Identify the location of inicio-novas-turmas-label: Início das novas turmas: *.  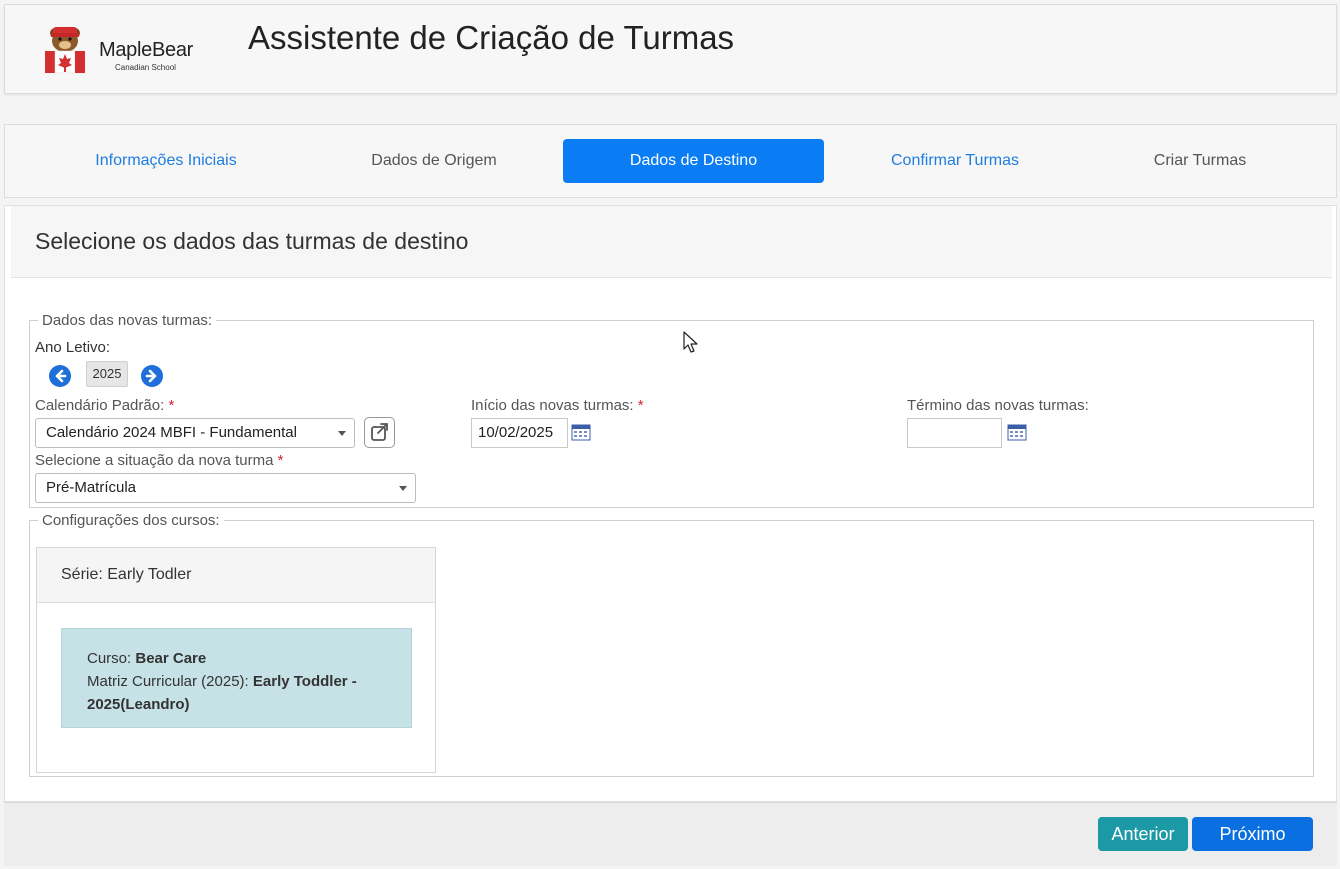
(557, 405).